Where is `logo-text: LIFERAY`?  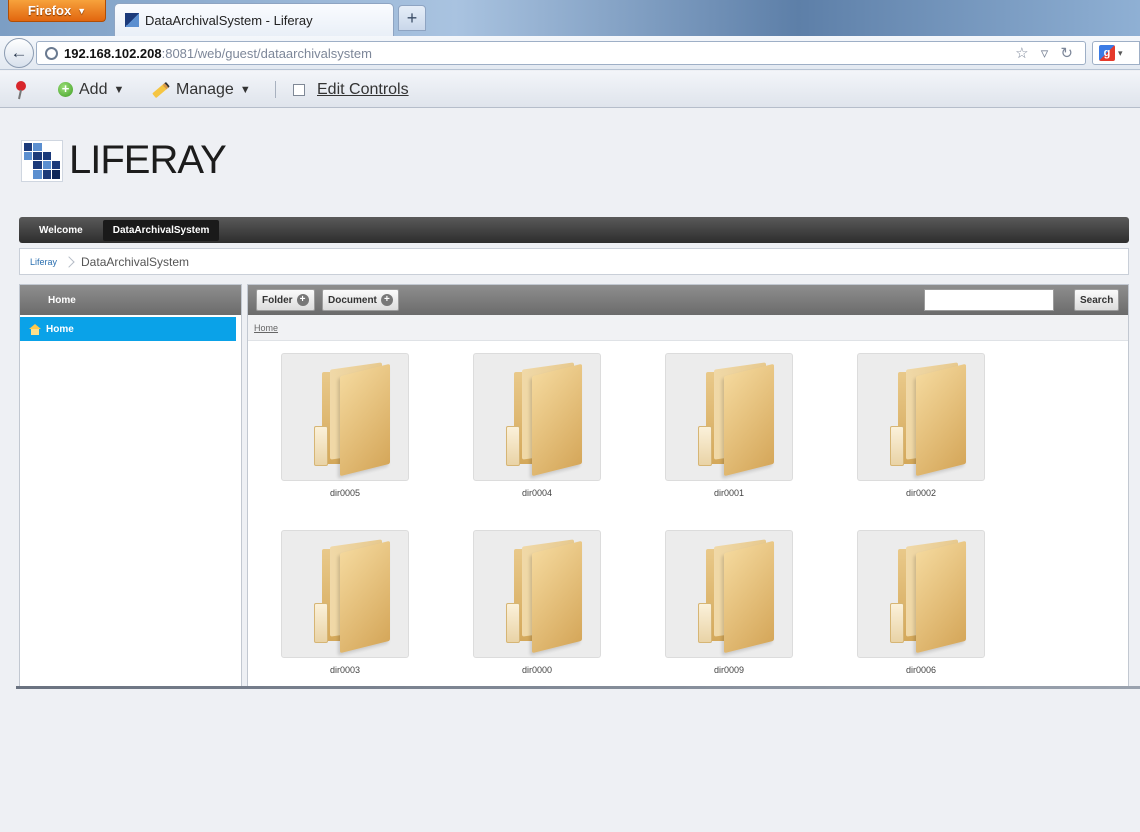 logo-text: LIFERAY is located at coordinates (148, 160).